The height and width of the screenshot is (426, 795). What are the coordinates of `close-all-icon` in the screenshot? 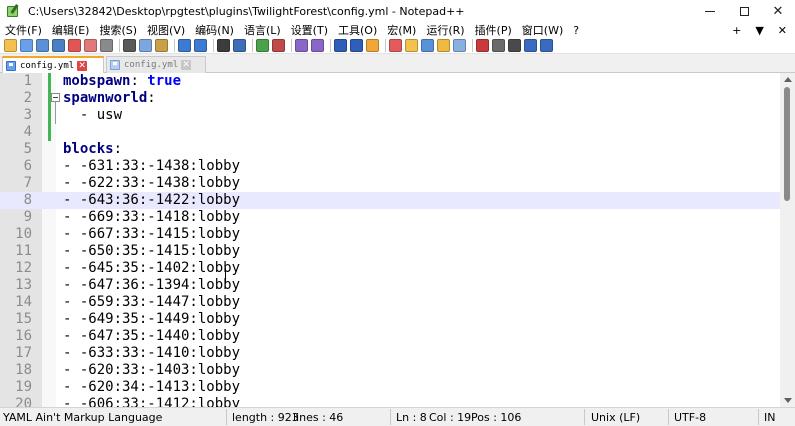 It's located at (90, 45).